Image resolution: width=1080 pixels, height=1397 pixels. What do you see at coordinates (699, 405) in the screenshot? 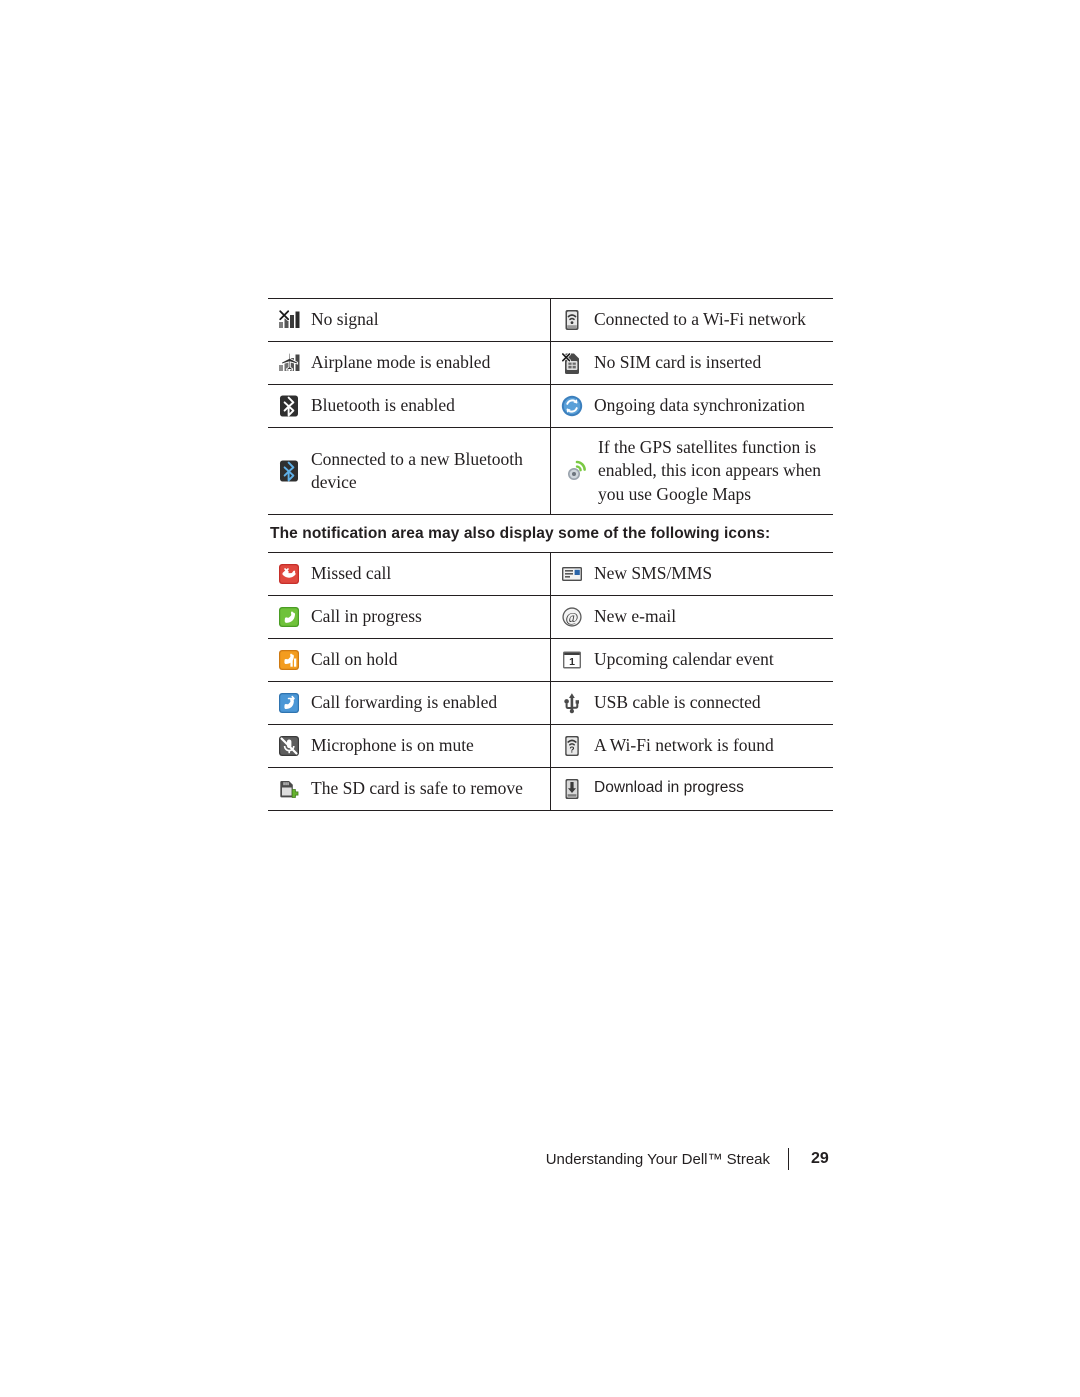
I see `icon-label: Ongoing data synchronization` at bounding box center [699, 405].